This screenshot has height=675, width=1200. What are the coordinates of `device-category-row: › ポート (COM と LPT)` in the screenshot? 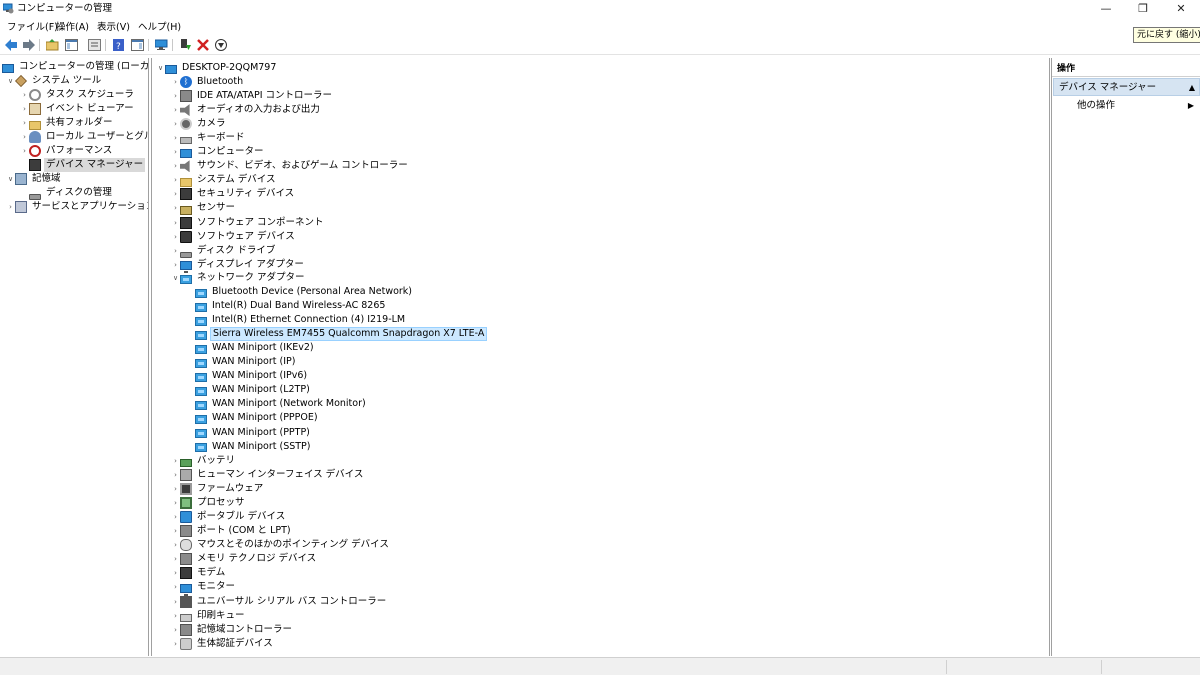 It's located at (232, 531).